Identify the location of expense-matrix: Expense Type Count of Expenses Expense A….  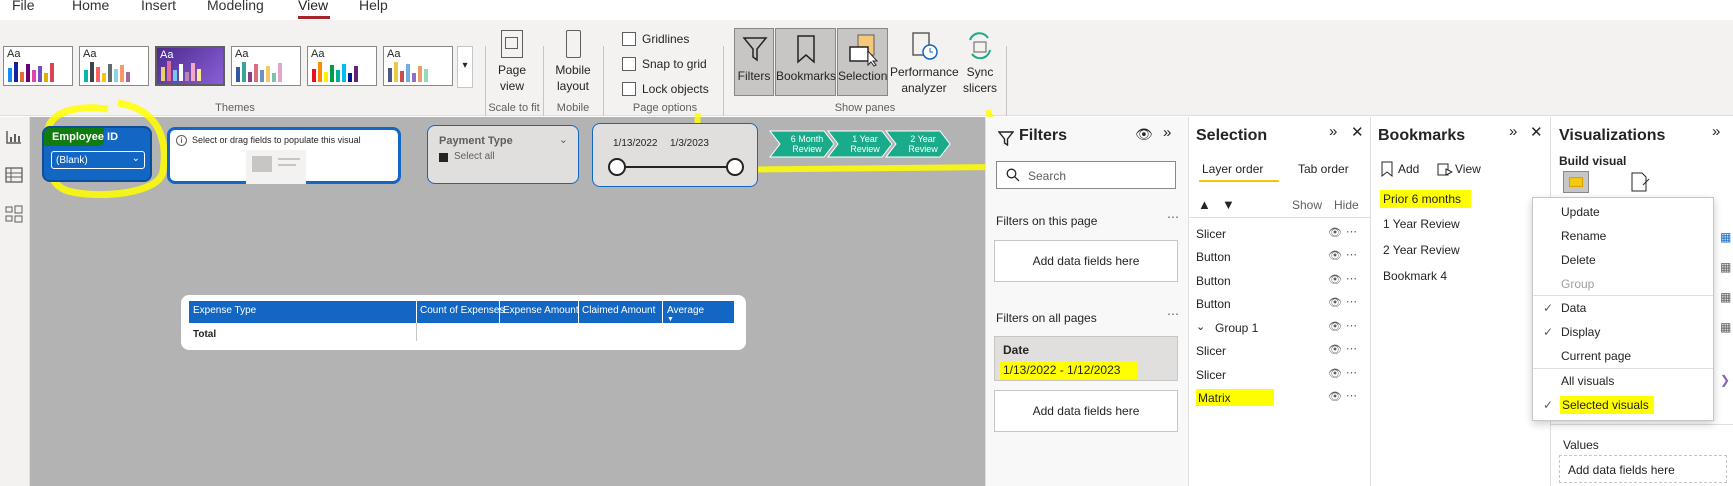
(463, 322).